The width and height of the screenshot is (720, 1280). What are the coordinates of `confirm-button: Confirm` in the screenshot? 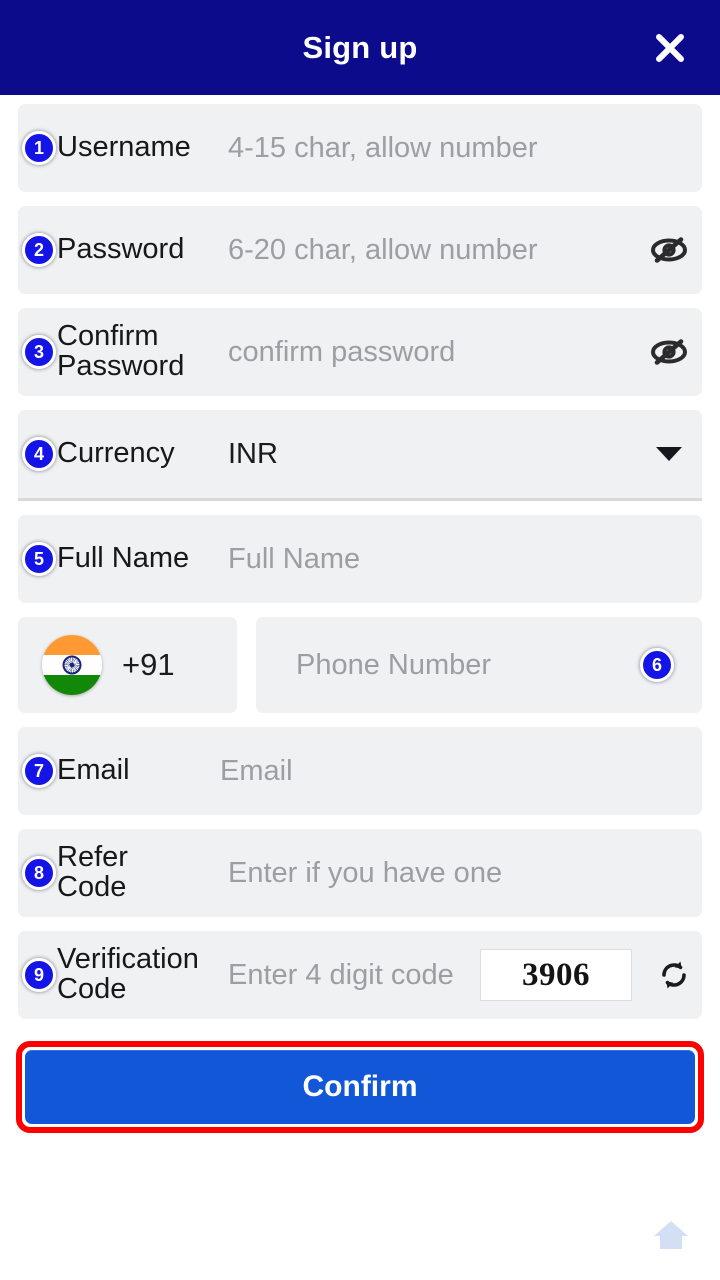 It's located at (360, 1087).